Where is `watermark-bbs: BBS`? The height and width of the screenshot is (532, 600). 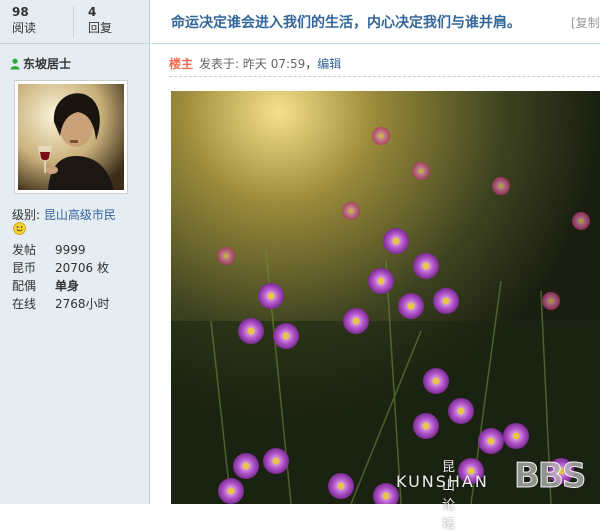
watermark-bbs: BBS is located at coordinates (549, 476).